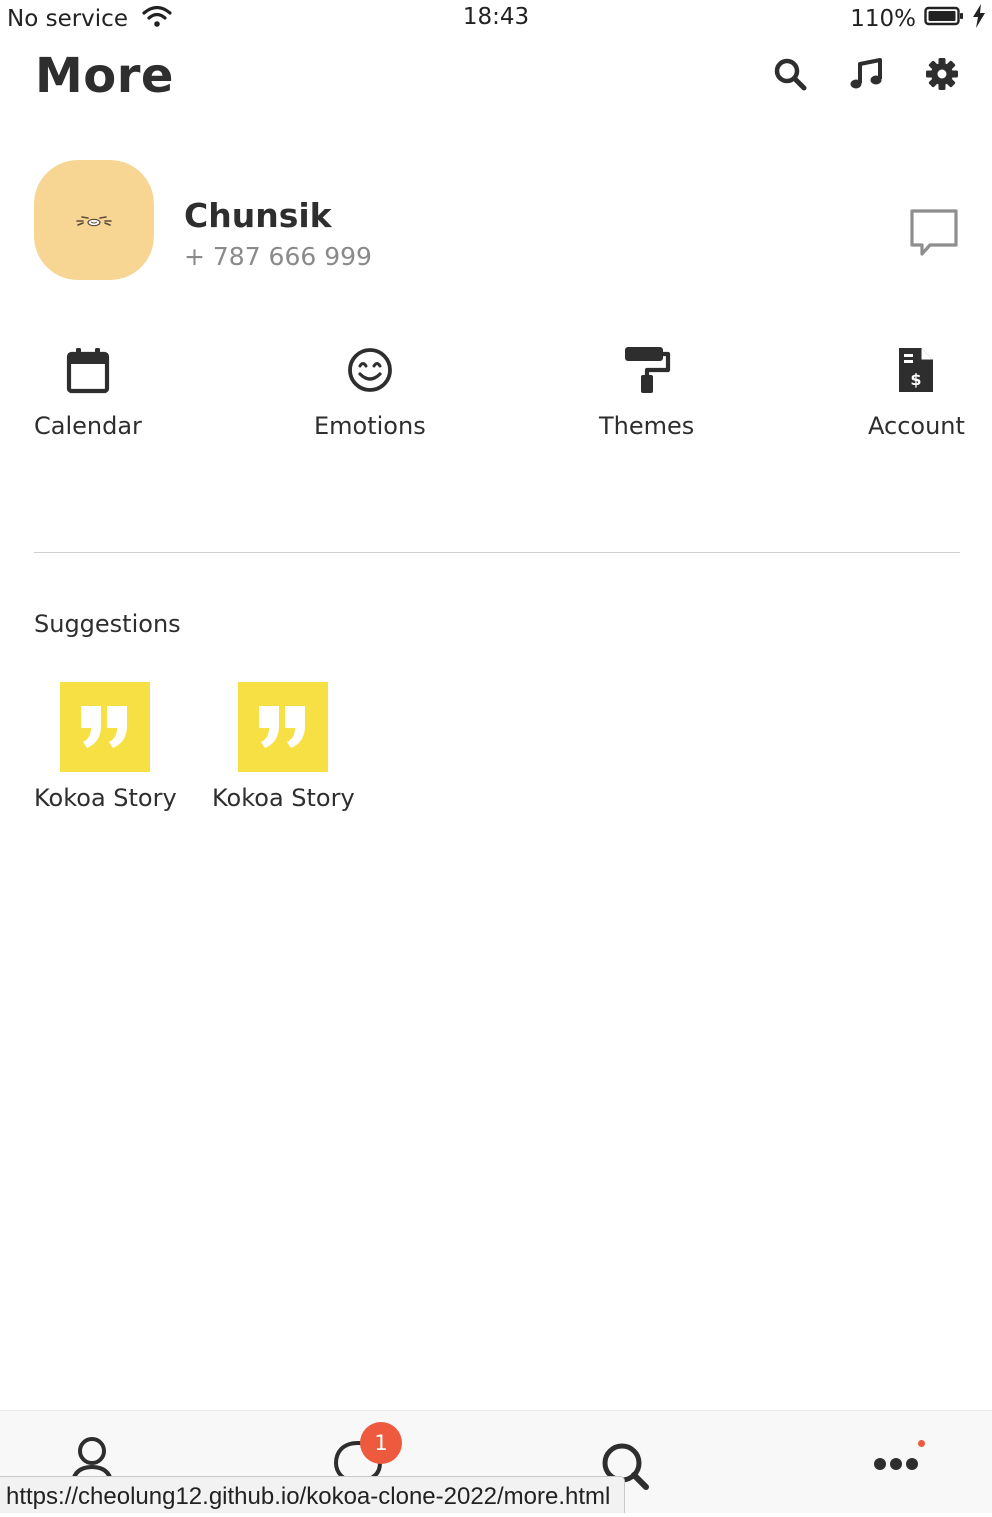 The image size is (992, 1517). Describe the element at coordinates (916, 426) in the screenshot. I see `action-account-label: Account` at that location.